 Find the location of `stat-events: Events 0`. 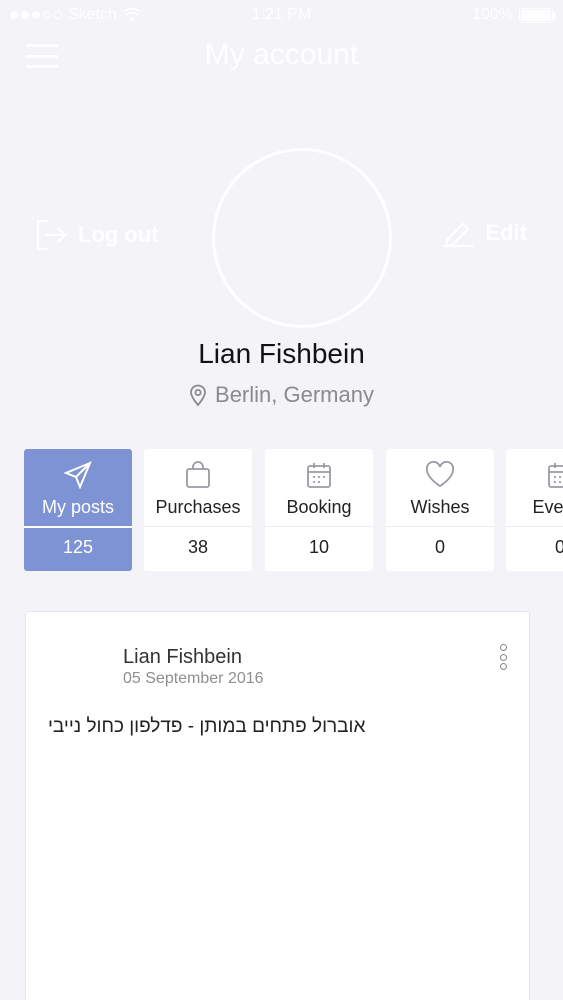

stat-events: Events 0 is located at coordinates (534, 510).